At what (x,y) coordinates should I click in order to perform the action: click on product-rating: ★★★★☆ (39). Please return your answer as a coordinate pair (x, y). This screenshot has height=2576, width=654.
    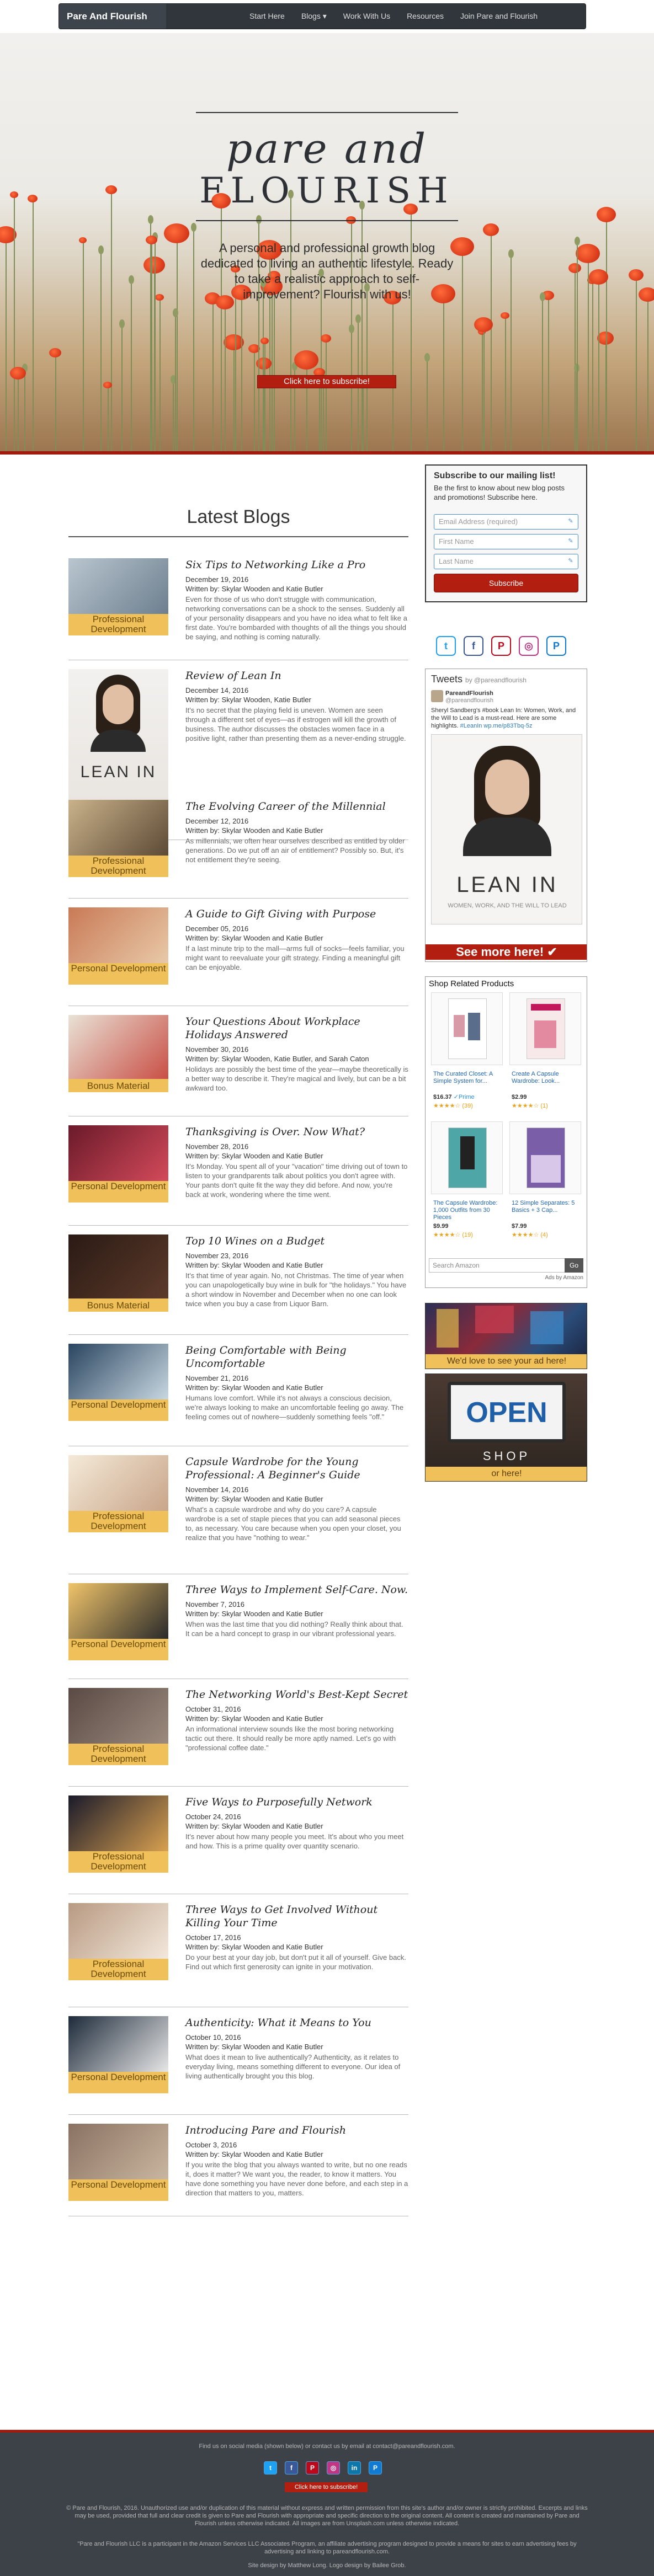
    Looking at the image, I should click on (453, 1106).